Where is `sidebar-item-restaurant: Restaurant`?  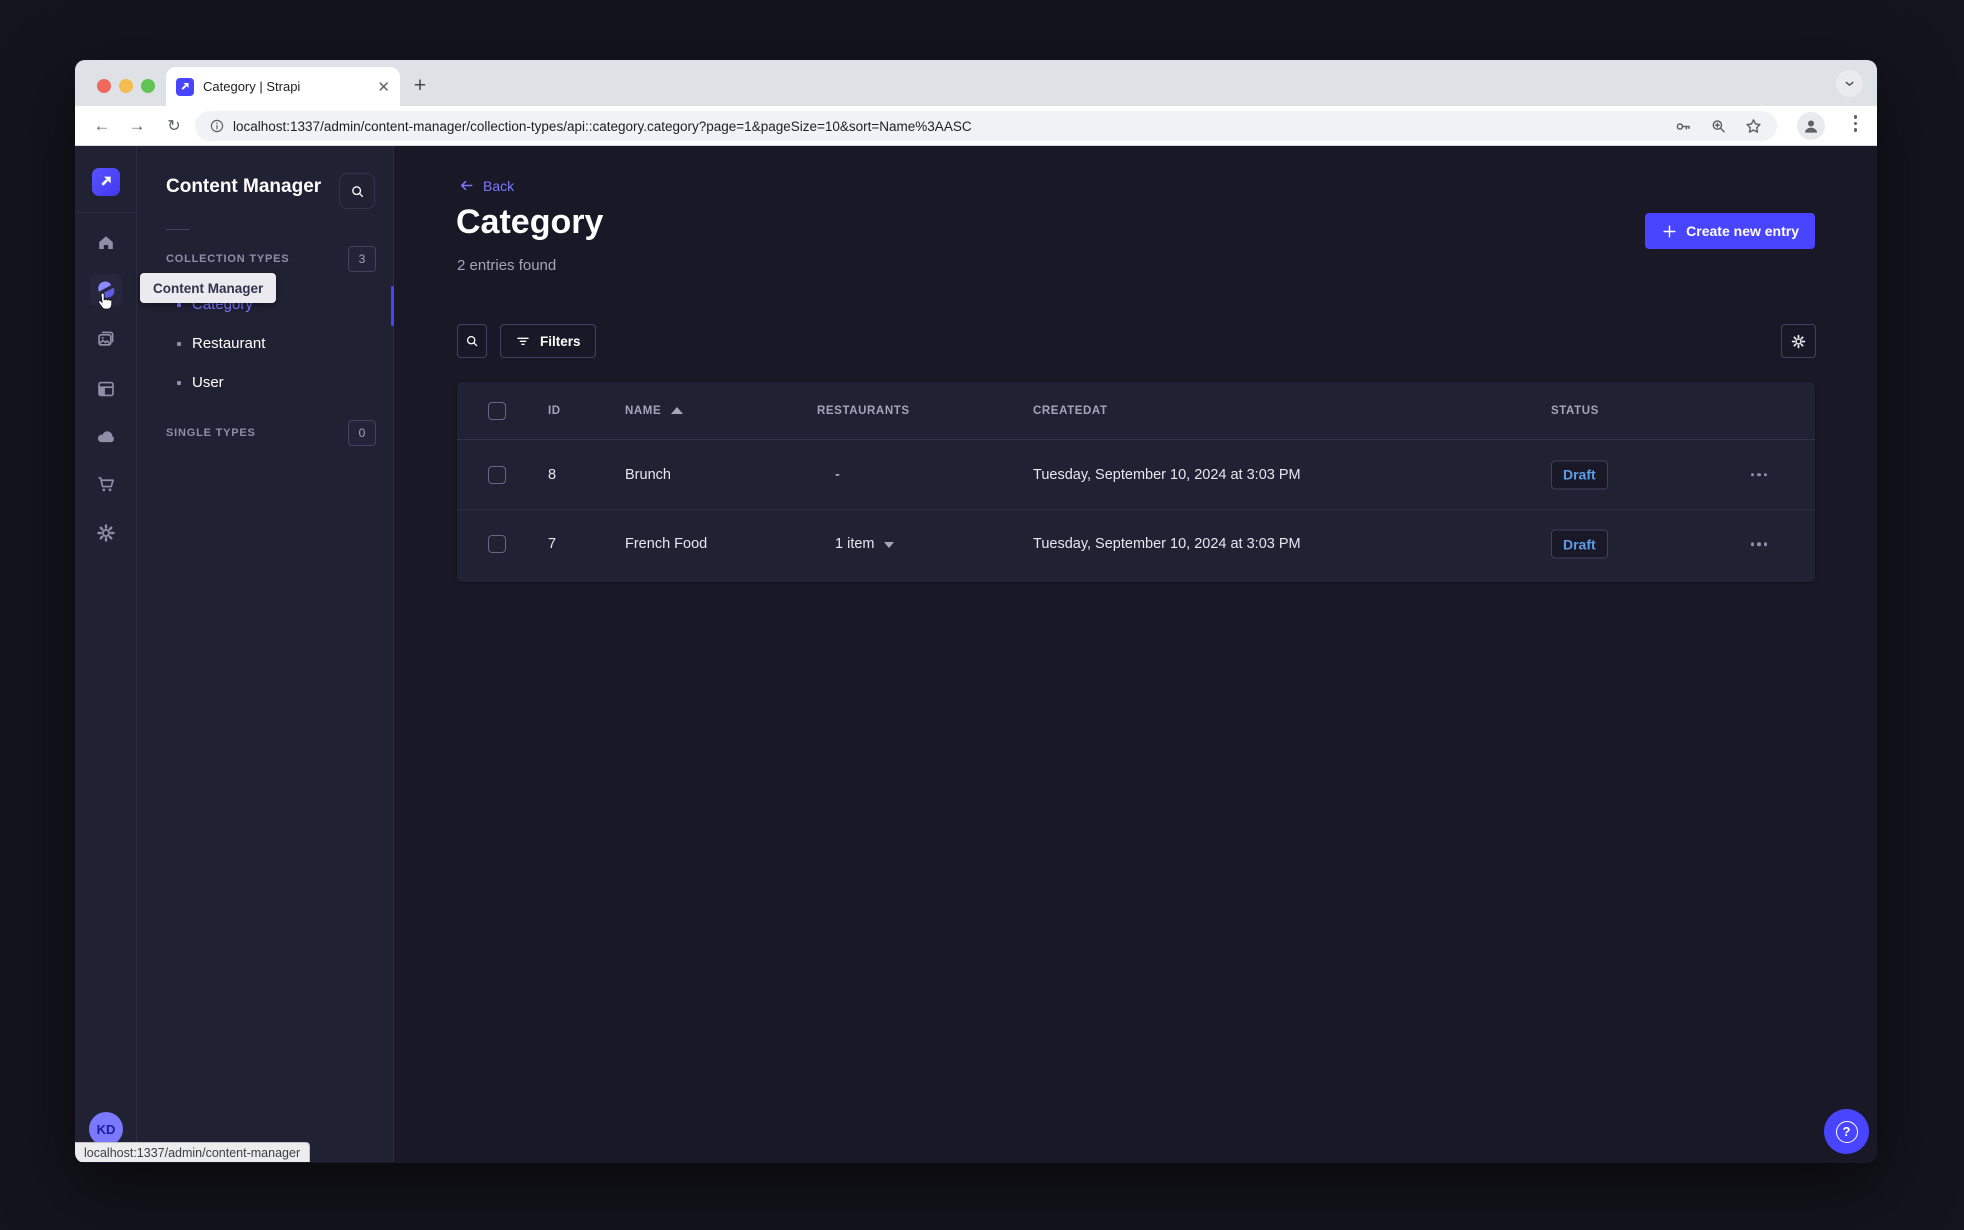
sidebar-item-restaurant: Restaurant is located at coordinates (221, 343).